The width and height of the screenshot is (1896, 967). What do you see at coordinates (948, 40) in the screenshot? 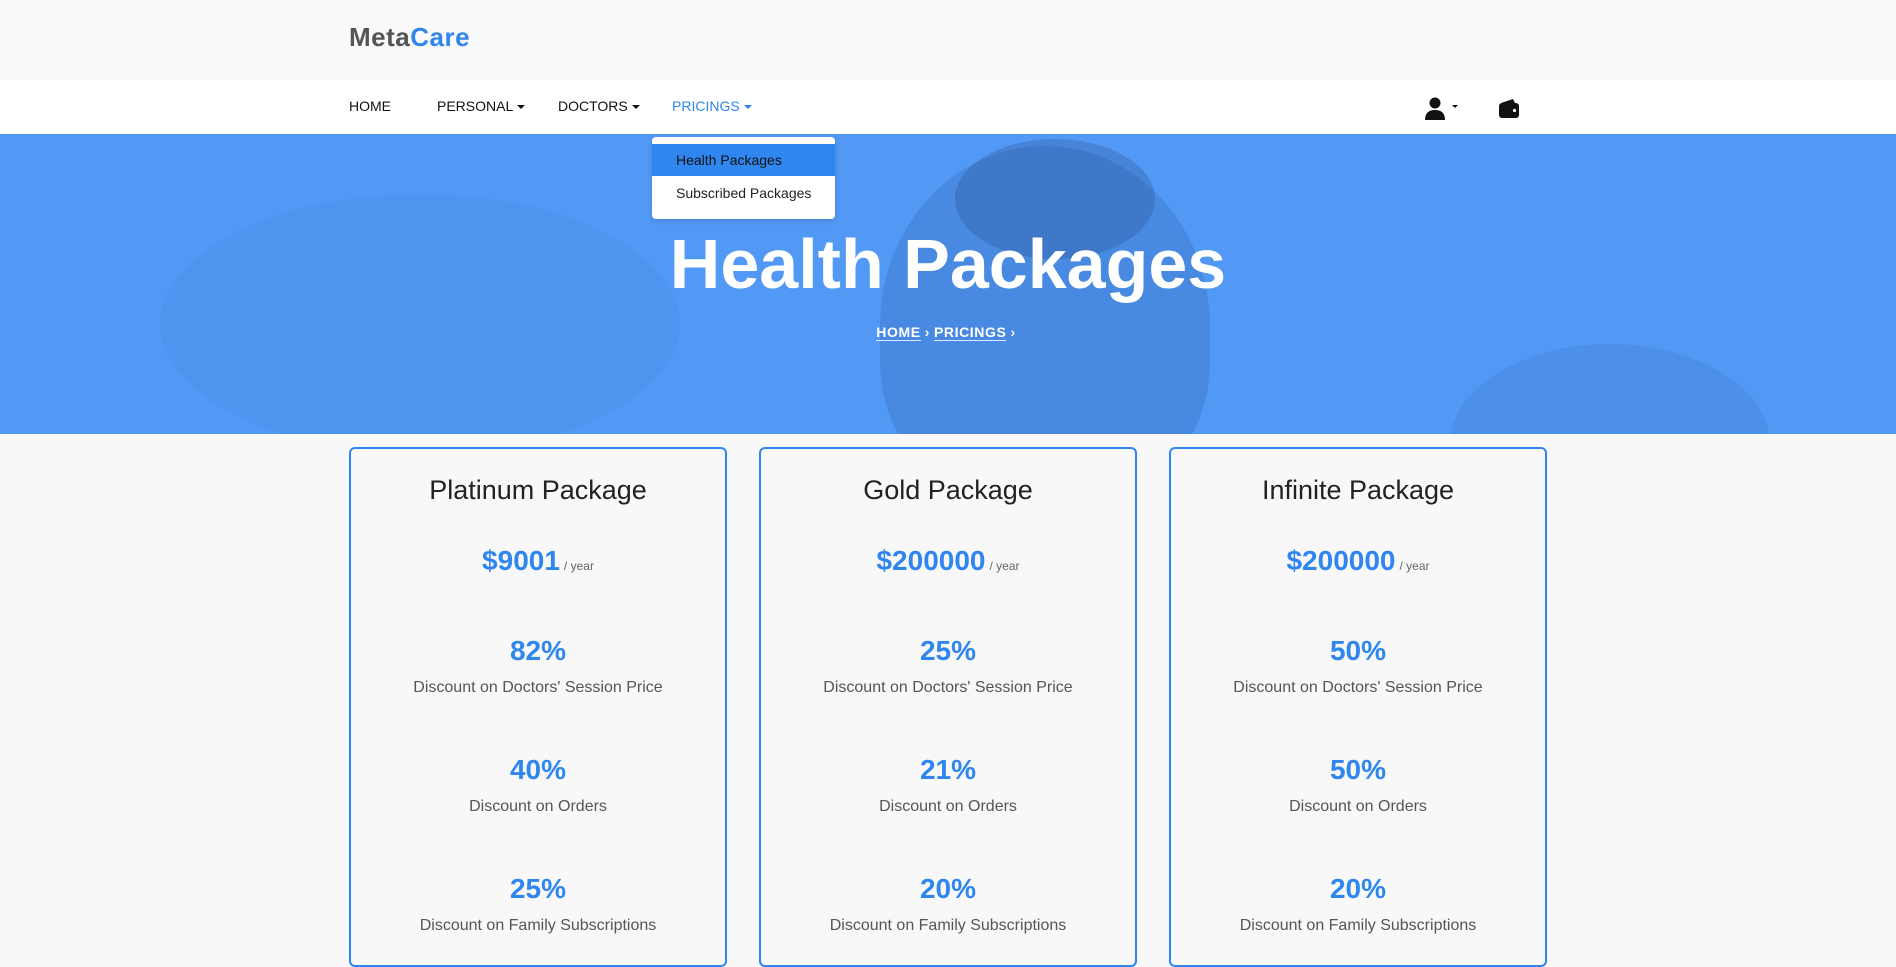
I see `header: MetaCare` at bounding box center [948, 40].